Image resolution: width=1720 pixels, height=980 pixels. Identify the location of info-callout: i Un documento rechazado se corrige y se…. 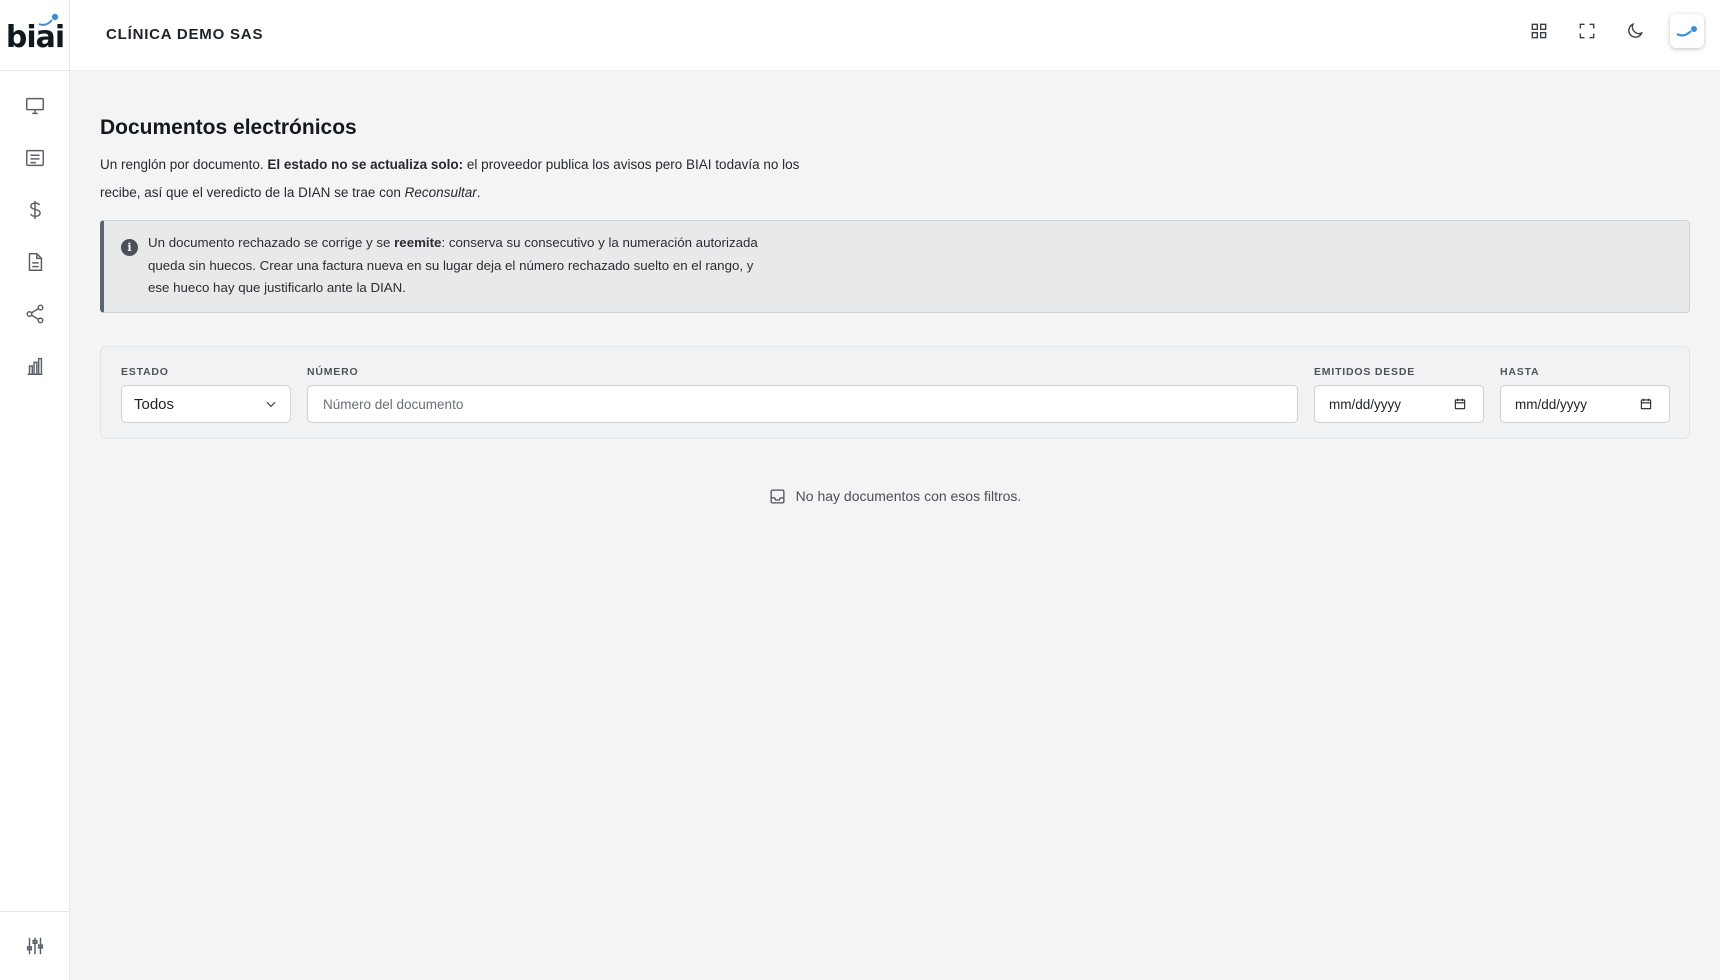
(895, 266).